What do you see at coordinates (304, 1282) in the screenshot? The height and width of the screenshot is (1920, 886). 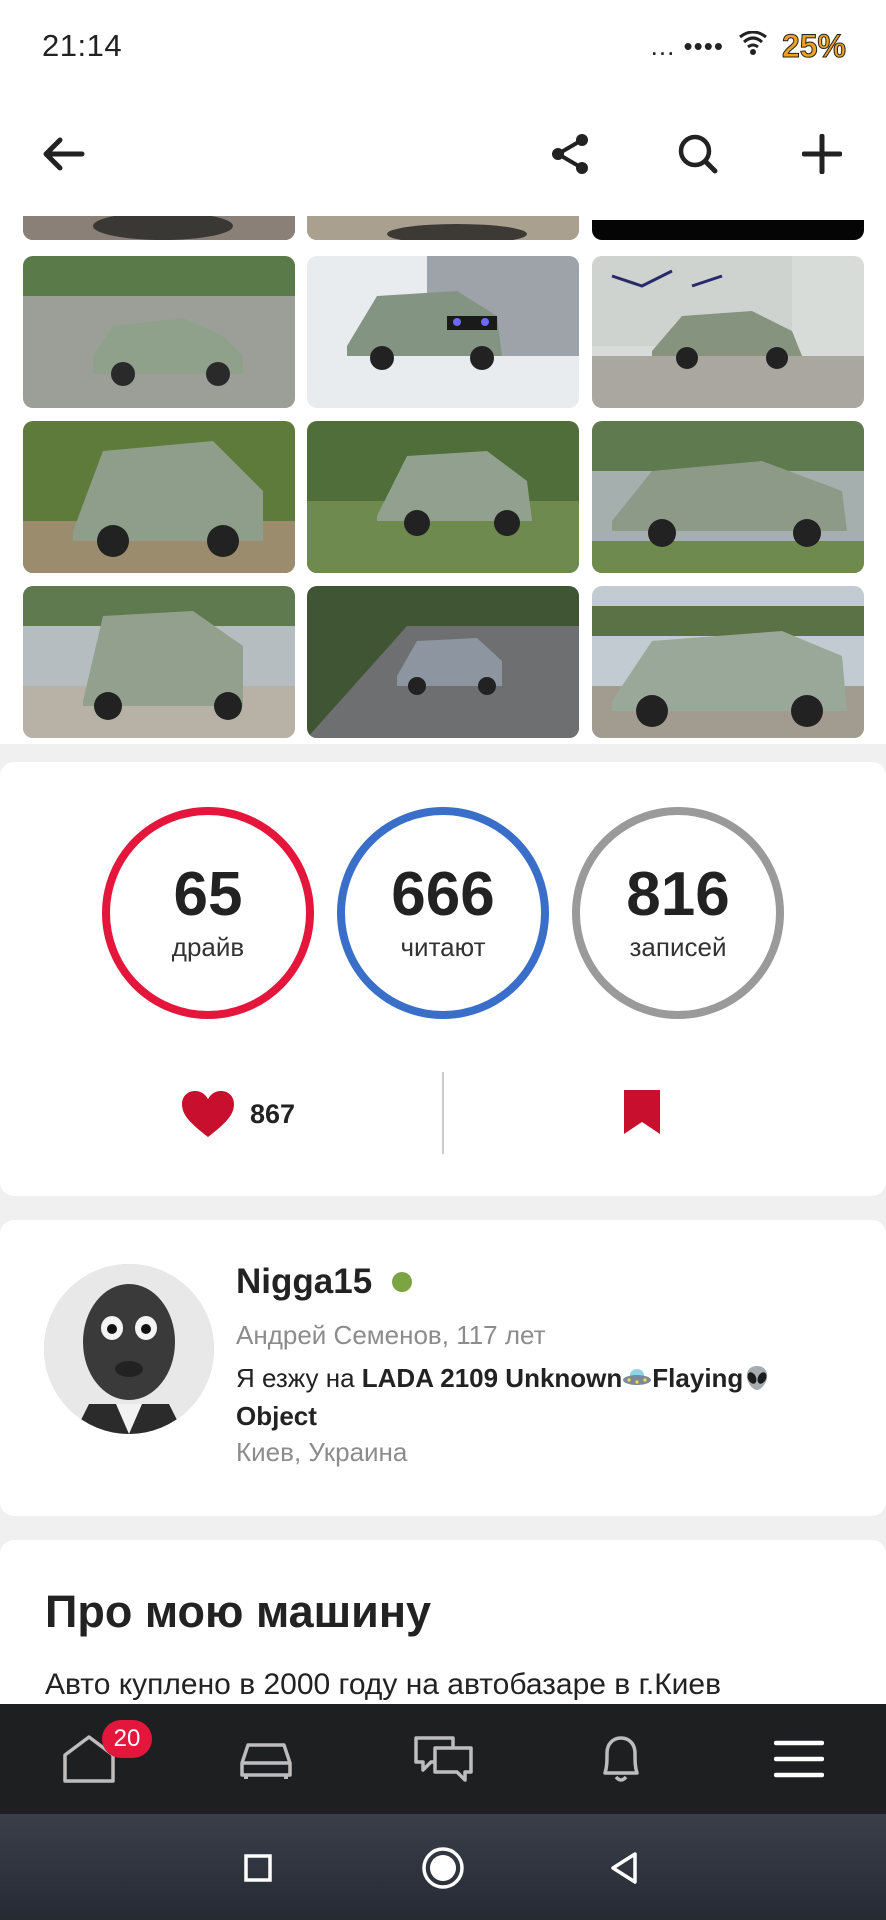 I see `username: Nigga15` at bounding box center [304, 1282].